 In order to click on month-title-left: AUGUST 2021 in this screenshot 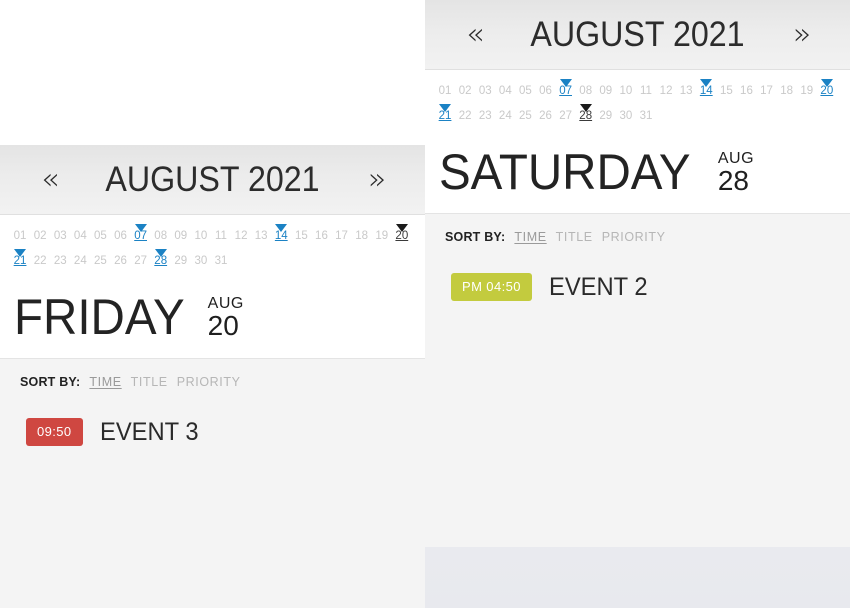, I will do `click(212, 179)`.